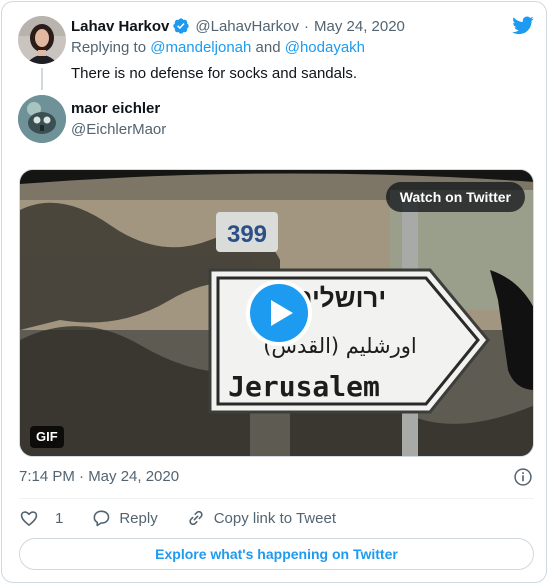  I want to click on replying-to-line: Replying to @mandeljonah and @hodayakh, so click(218, 47).